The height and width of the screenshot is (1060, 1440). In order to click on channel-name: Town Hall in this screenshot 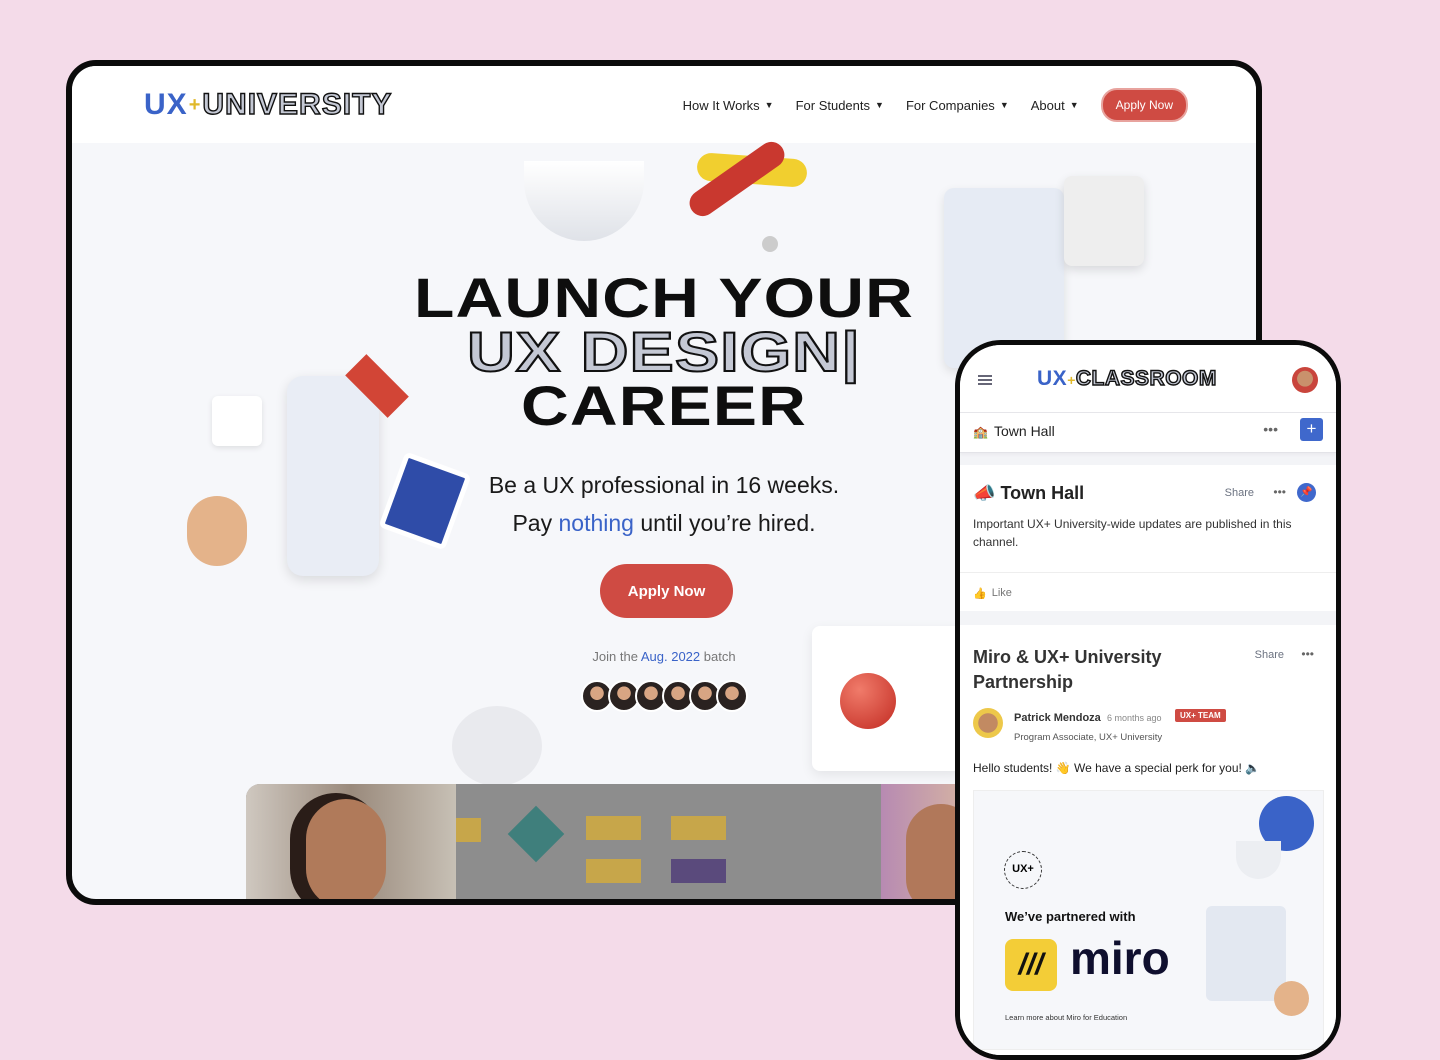, I will do `click(1024, 431)`.